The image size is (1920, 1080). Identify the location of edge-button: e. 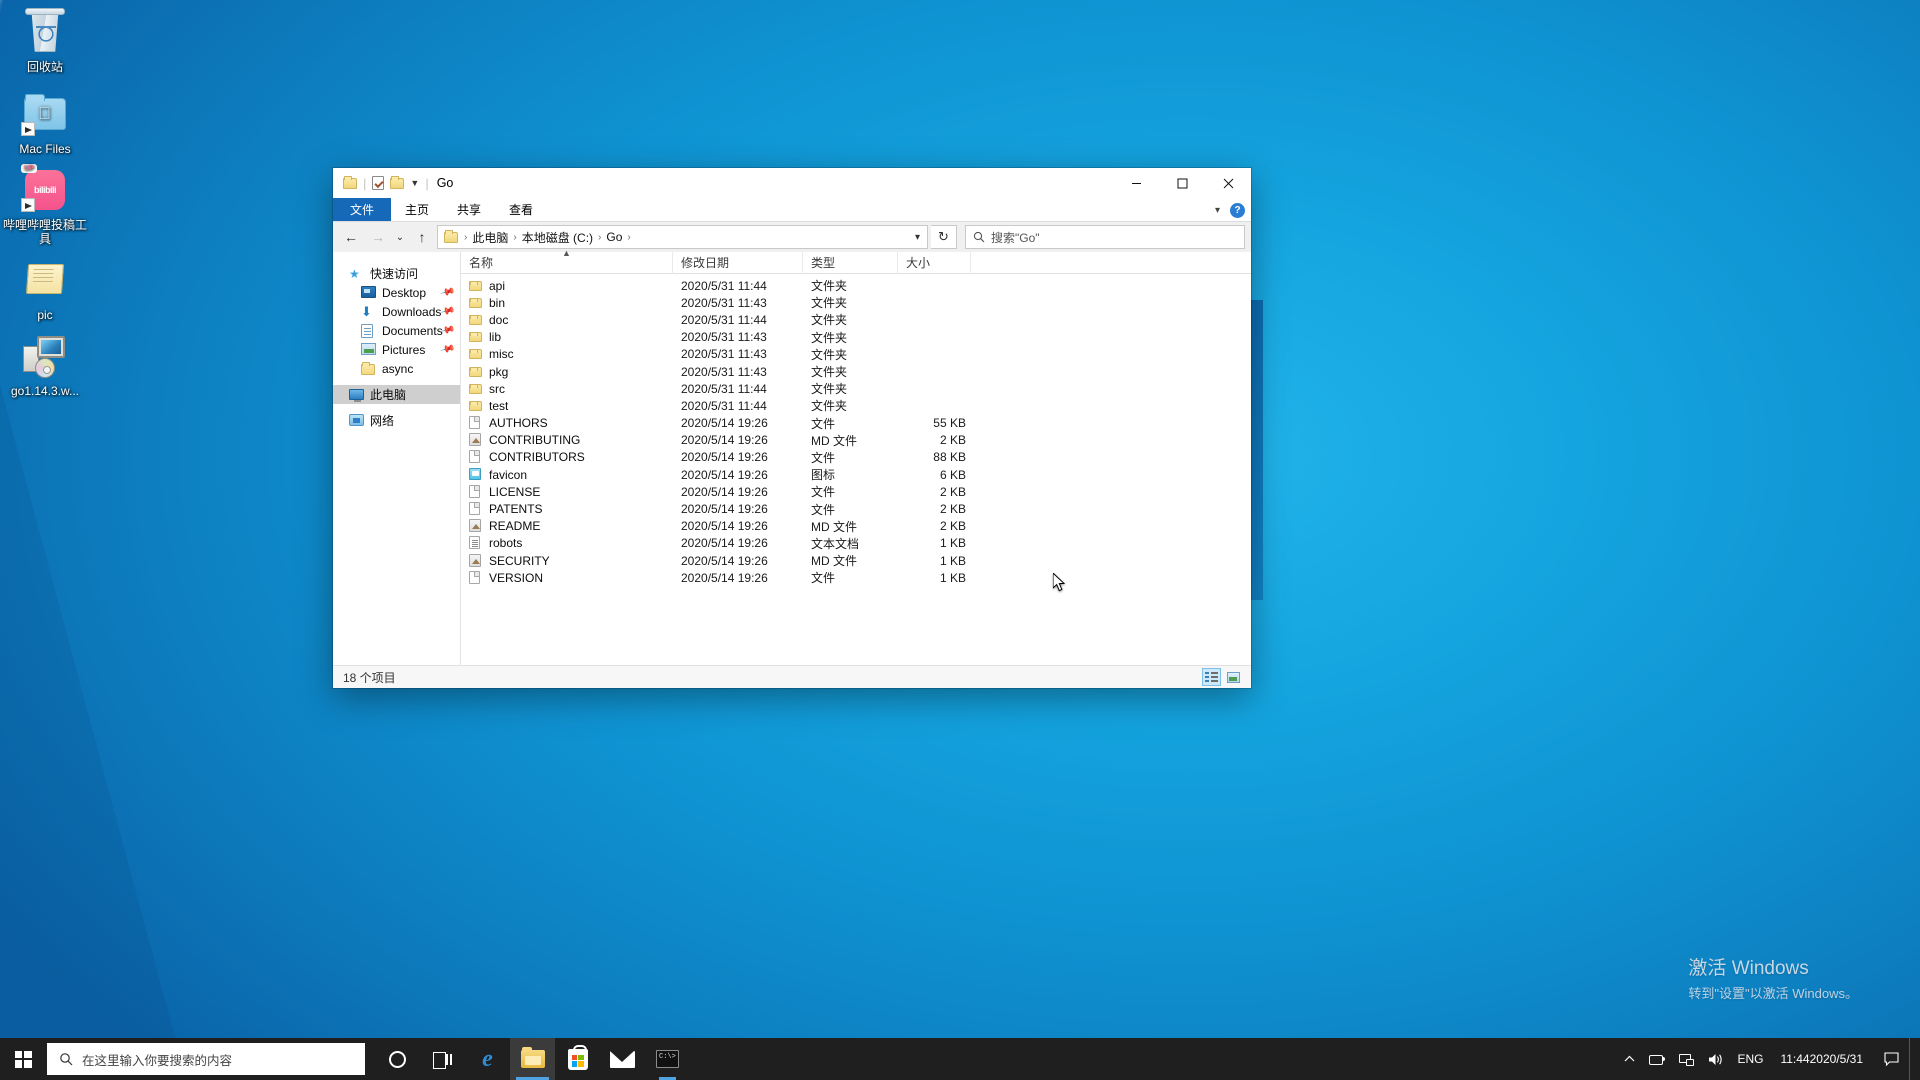
(487, 1059).